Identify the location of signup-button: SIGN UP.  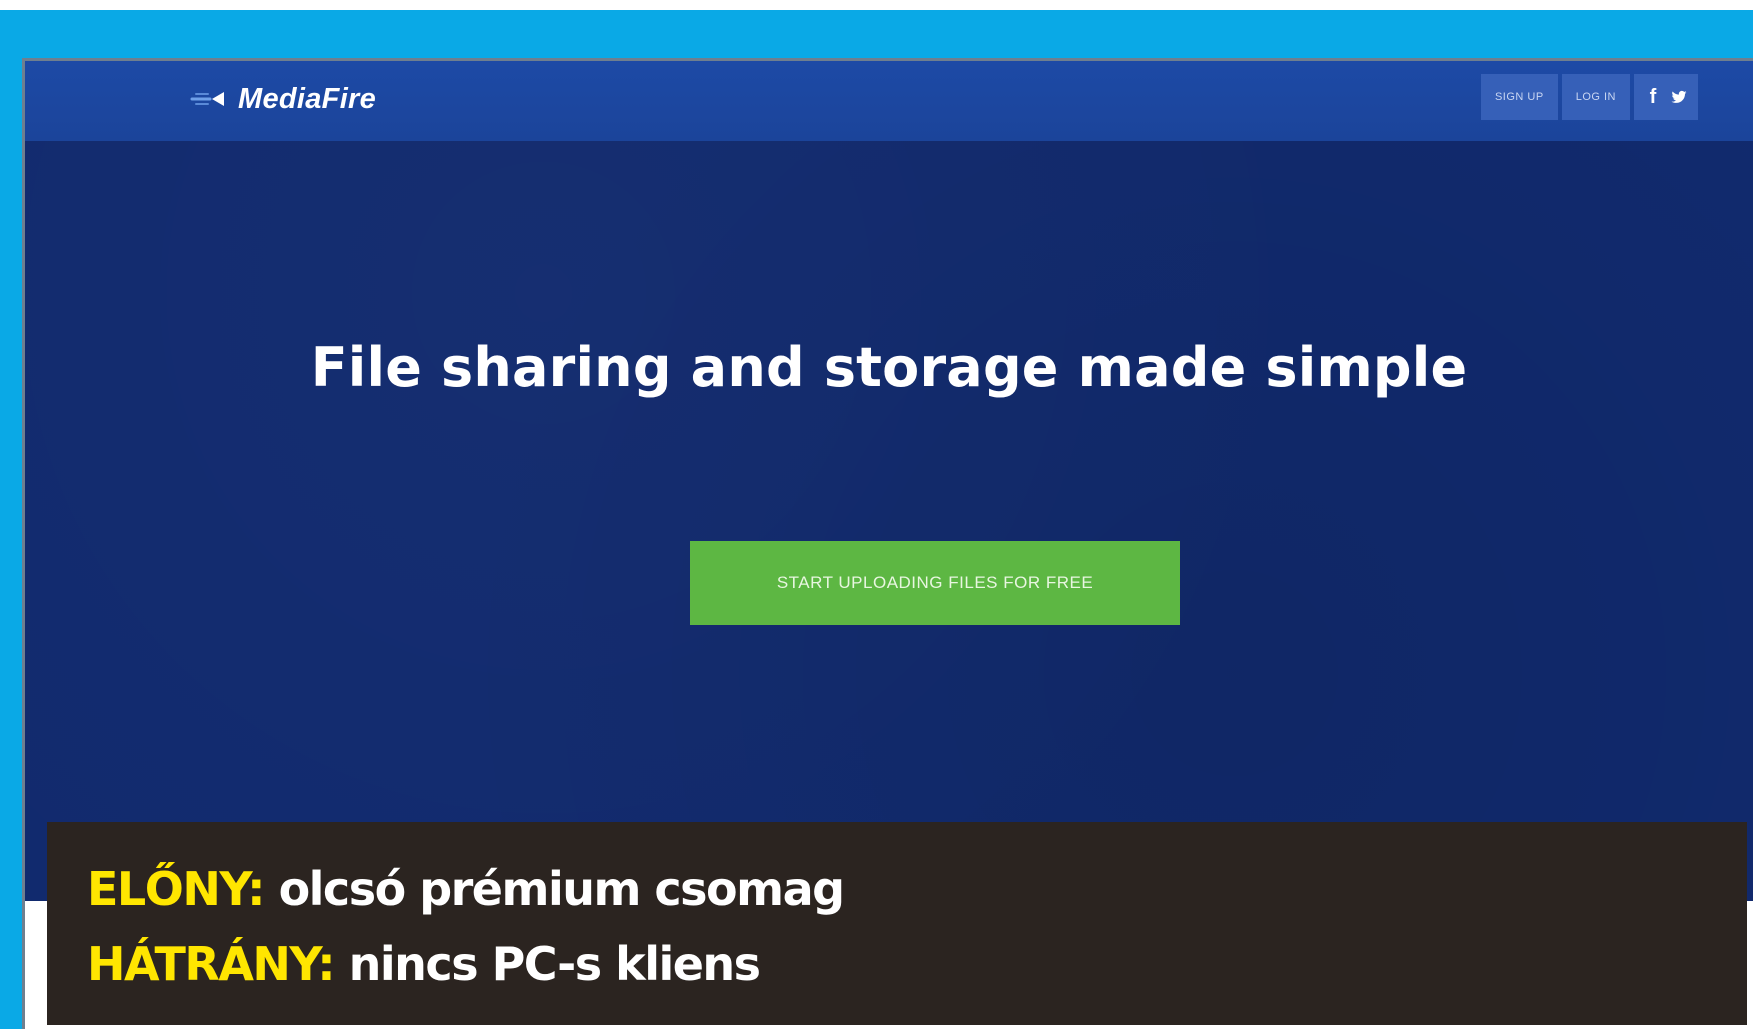
(1519, 97).